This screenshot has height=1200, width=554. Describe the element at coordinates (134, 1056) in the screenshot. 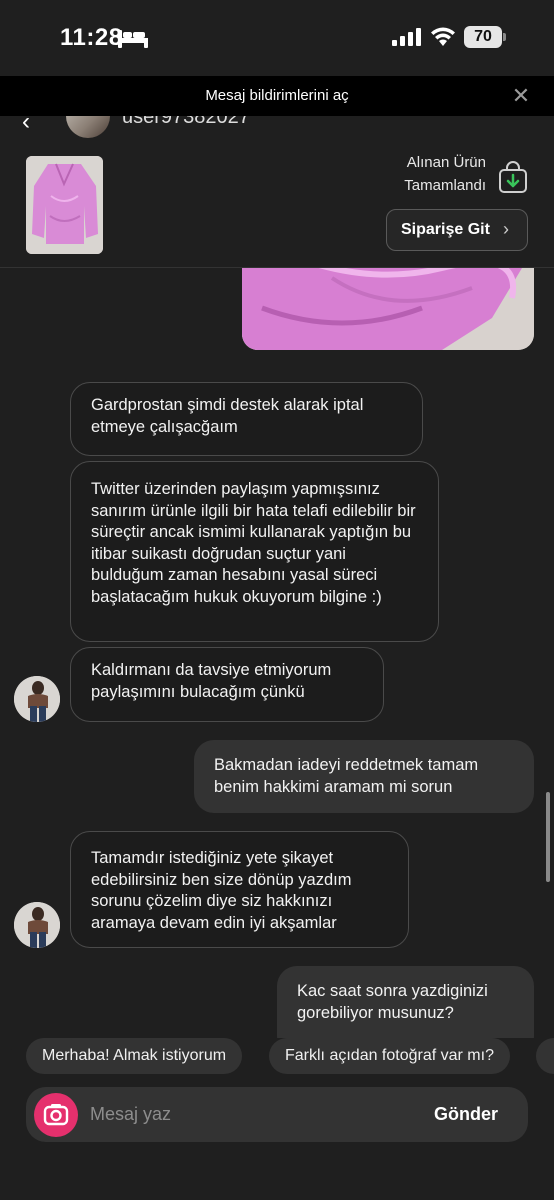

I see `quick-reply-chip: Merhaba! Almak istiyorum` at that location.